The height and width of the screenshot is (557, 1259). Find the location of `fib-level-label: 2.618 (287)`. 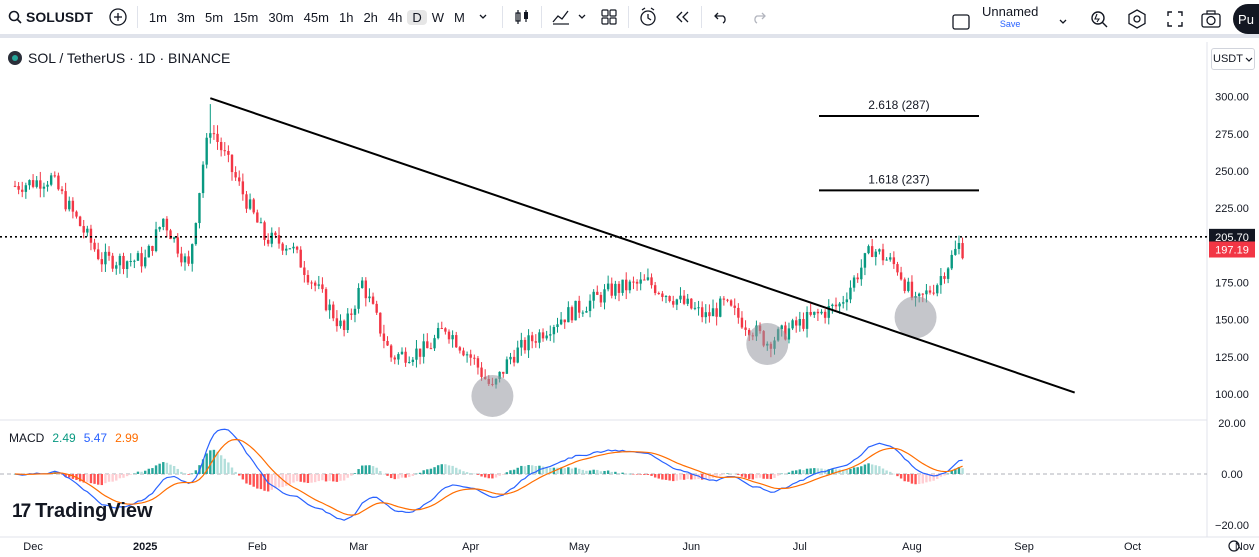

fib-level-label: 2.618 (287) is located at coordinates (898, 105).